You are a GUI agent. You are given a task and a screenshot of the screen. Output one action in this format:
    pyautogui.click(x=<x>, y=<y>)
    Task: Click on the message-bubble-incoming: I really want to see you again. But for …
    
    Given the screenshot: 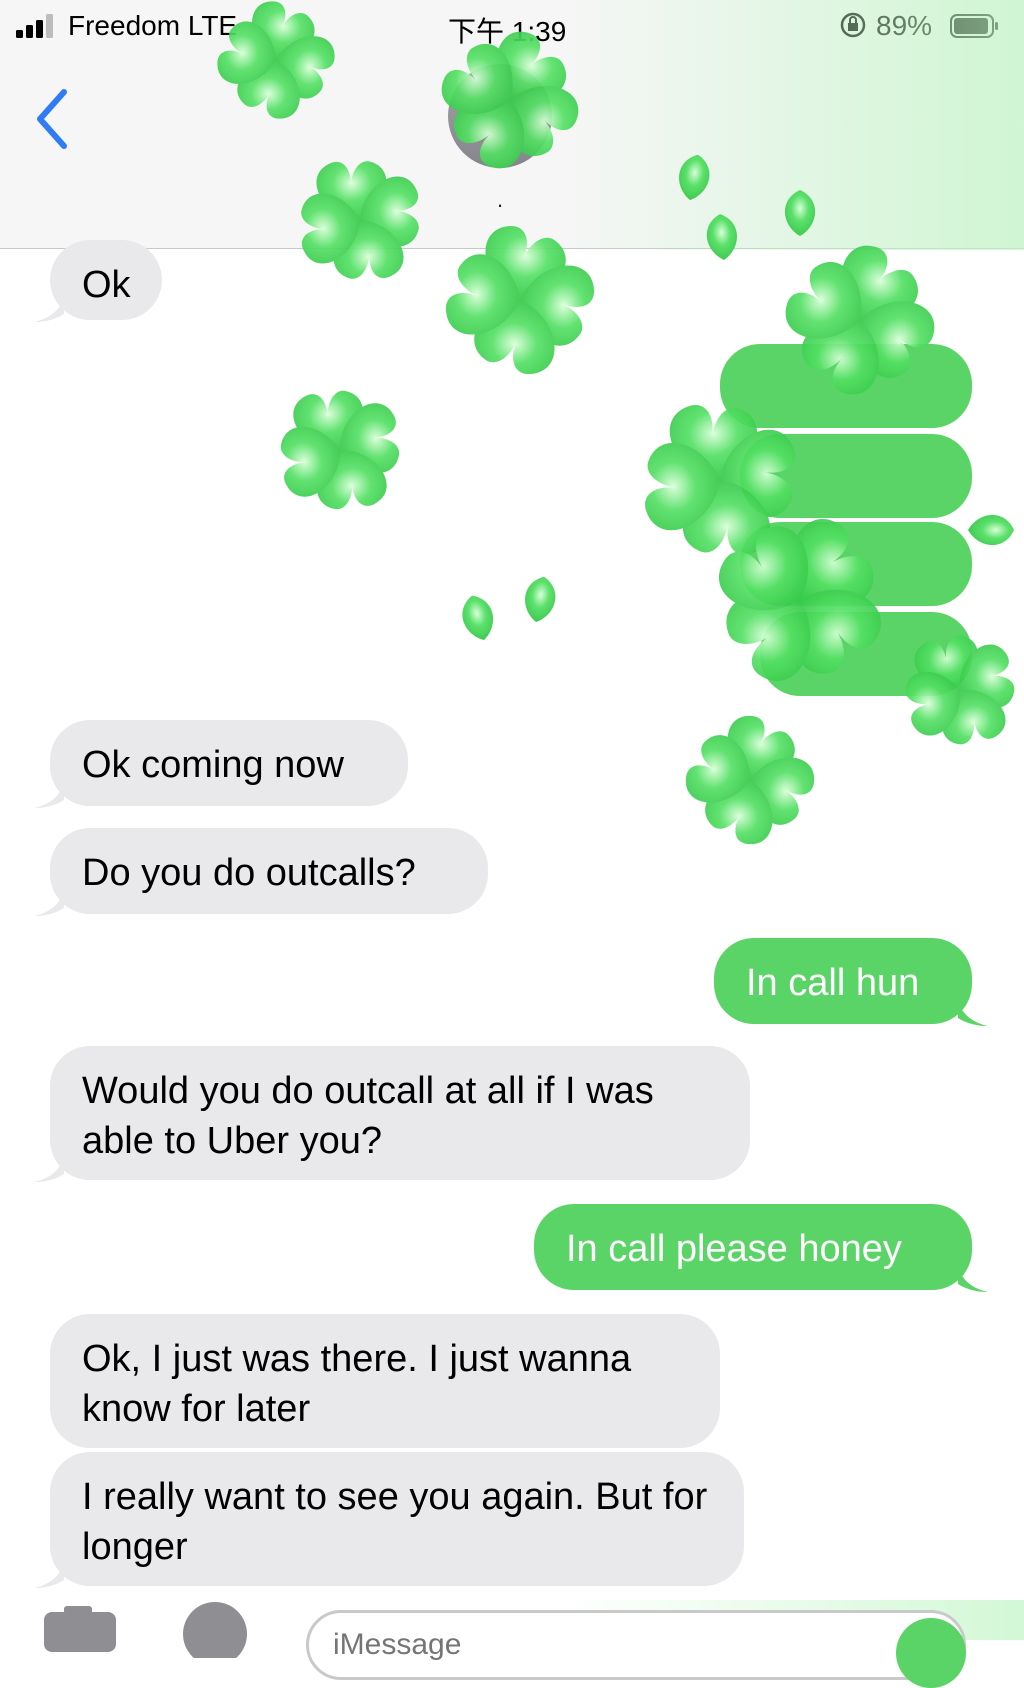 What is the action you would take?
    pyautogui.click(x=389, y=1520)
    